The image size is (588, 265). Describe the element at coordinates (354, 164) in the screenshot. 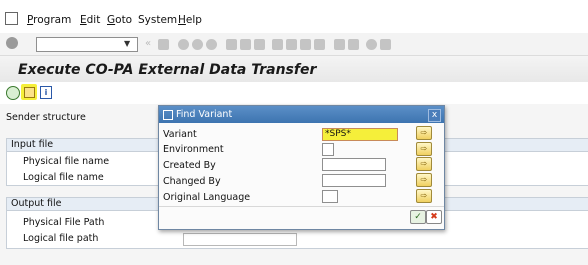

I see `created-by-input` at that location.